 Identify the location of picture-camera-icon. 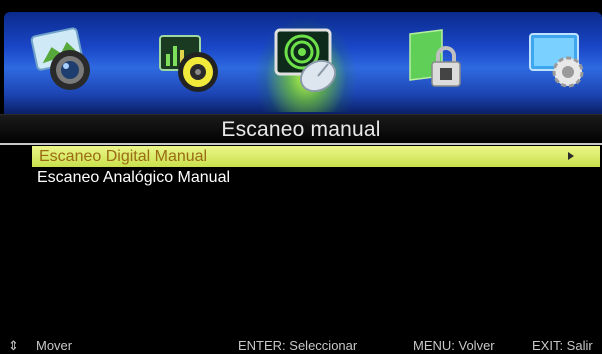
(60, 58).